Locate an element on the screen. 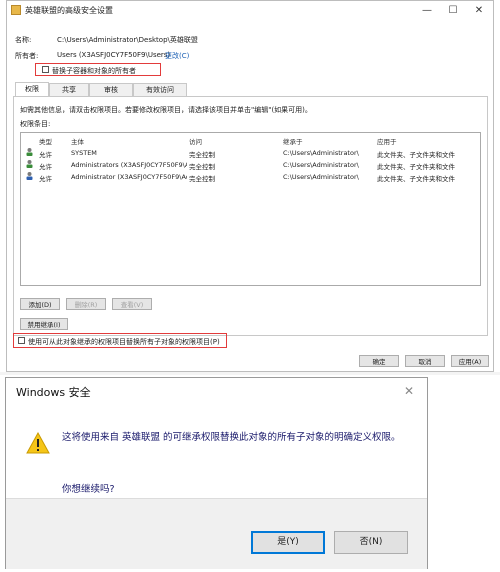  cancel-button: 取消 is located at coordinates (425, 361).